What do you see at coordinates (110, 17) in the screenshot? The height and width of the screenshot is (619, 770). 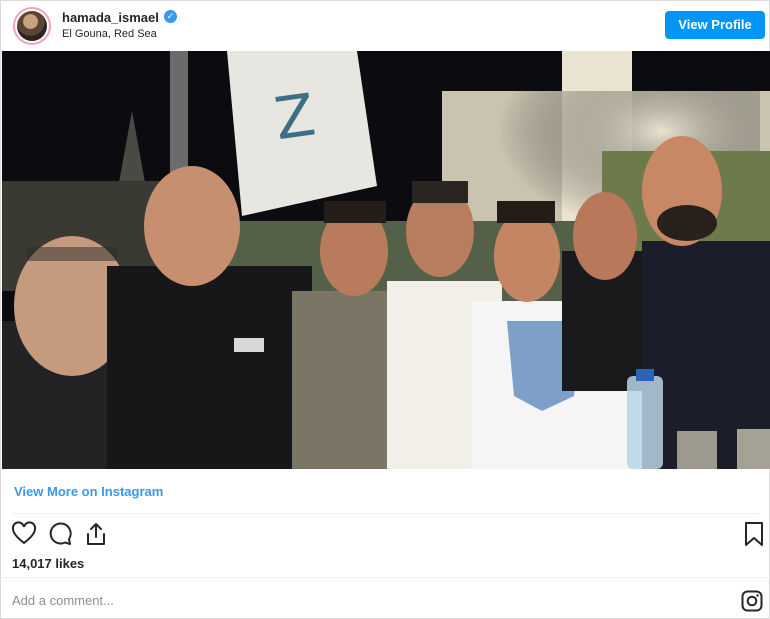 I see `username: hamada_ismael` at bounding box center [110, 17].